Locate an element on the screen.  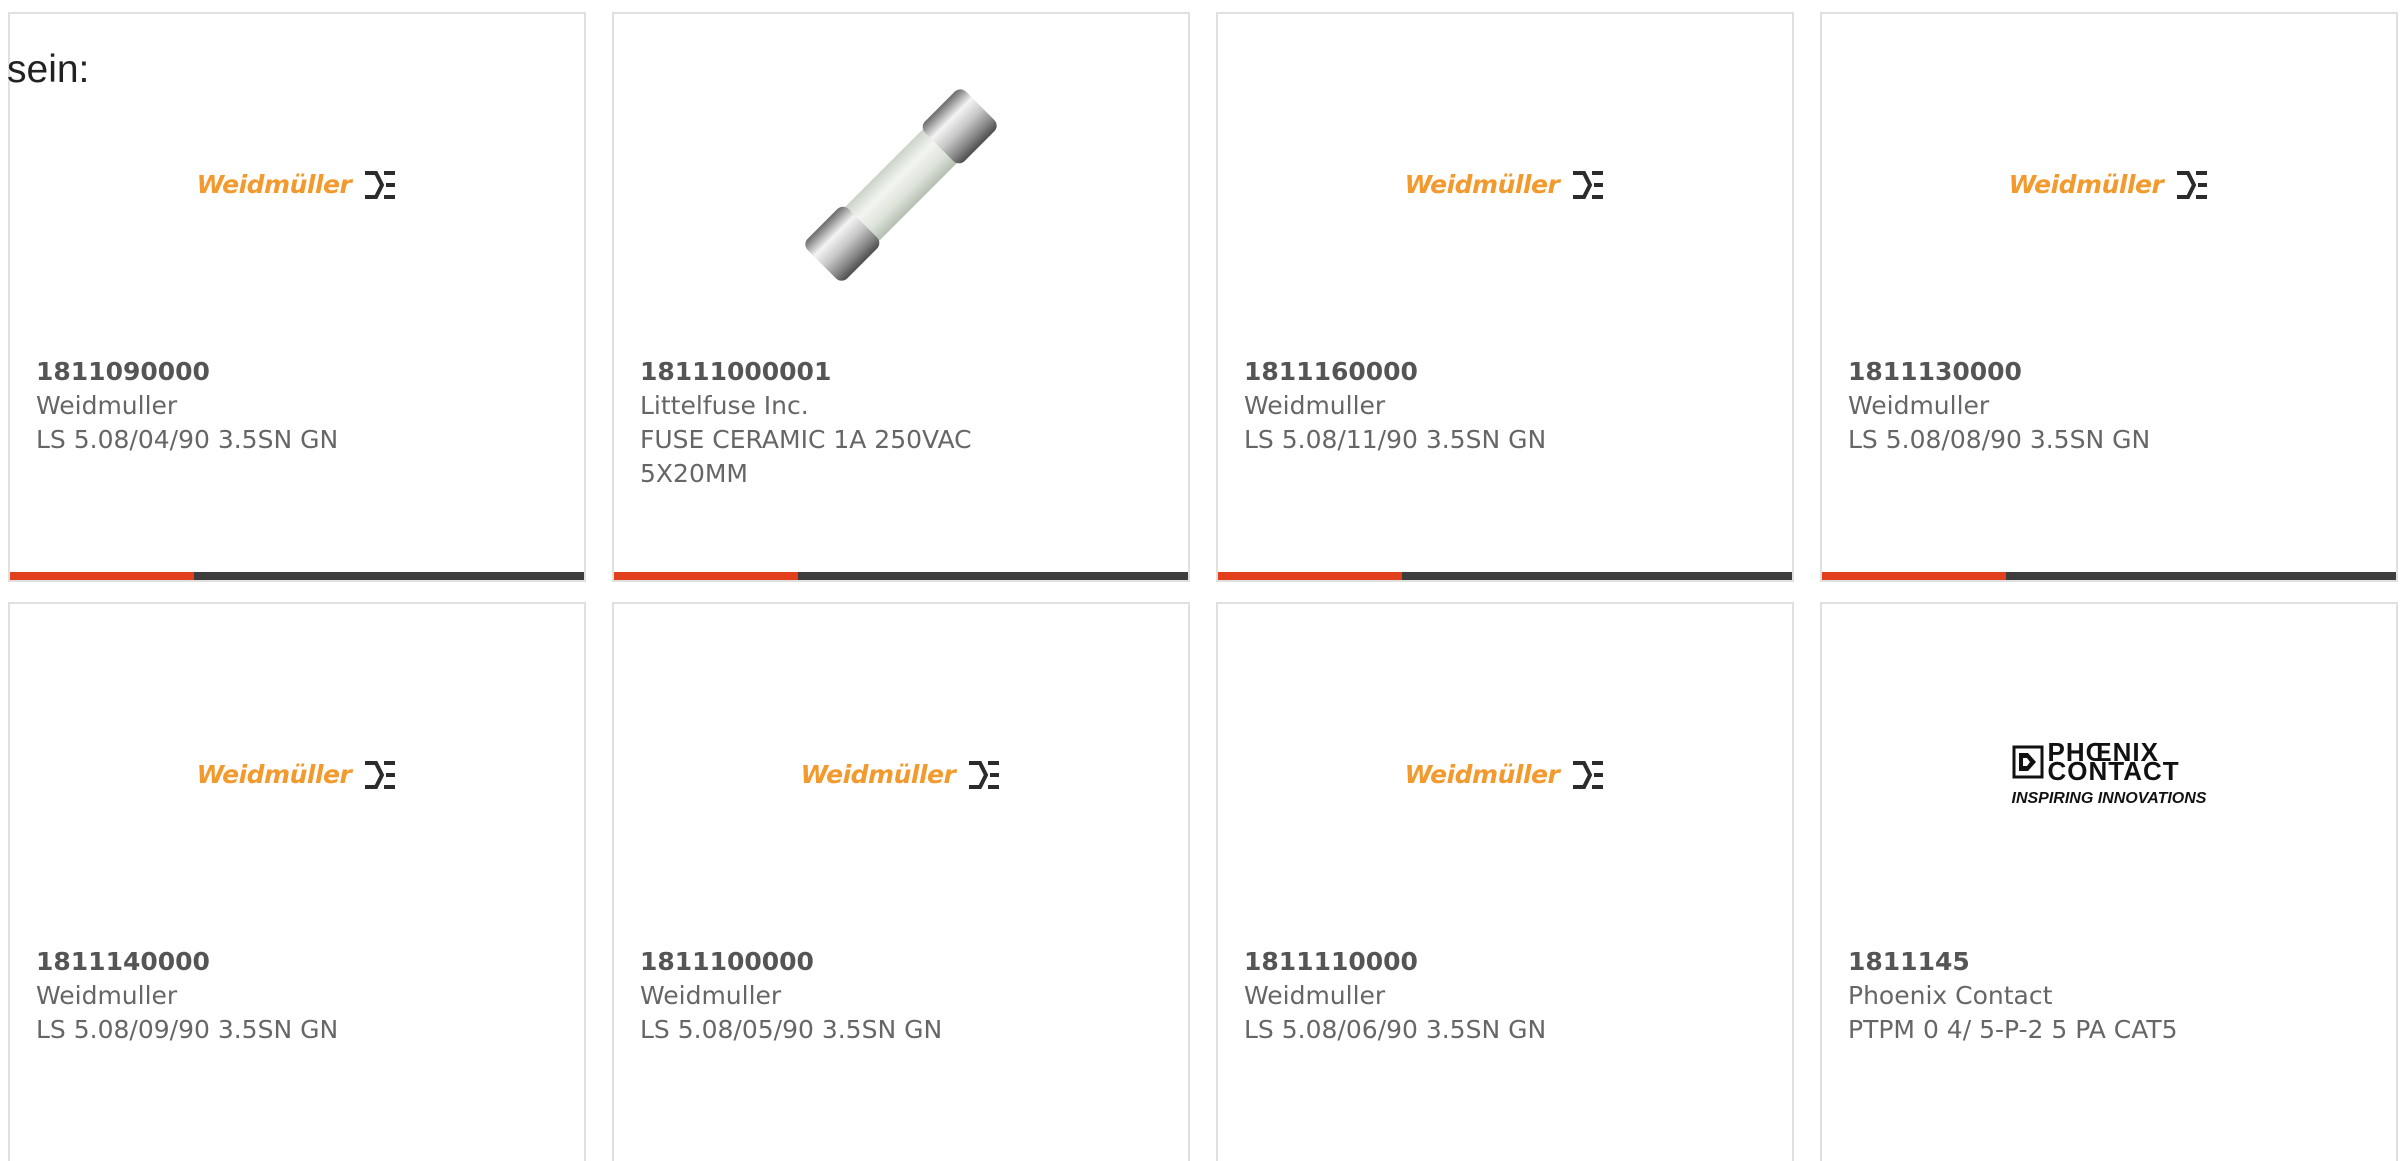
product-image: PHŒNIX CONTACT INSPIRING INNOVATIONS is located at coordinates (2109, 775).